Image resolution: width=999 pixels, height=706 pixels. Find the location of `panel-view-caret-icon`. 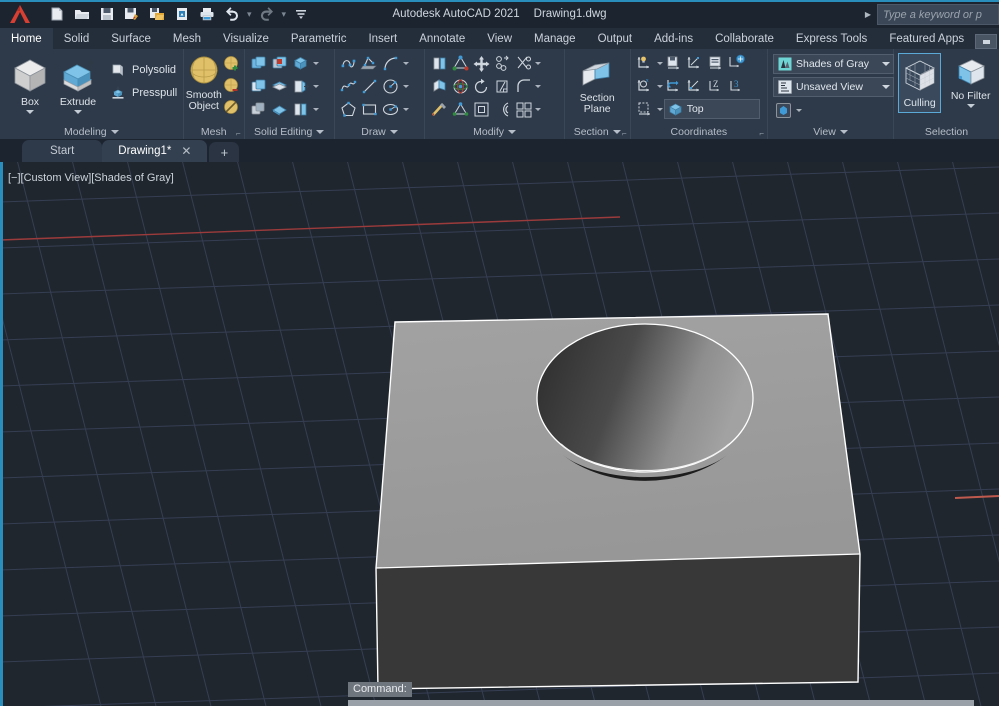

panel-view-caret-icon is located at coordinates (843, 131).